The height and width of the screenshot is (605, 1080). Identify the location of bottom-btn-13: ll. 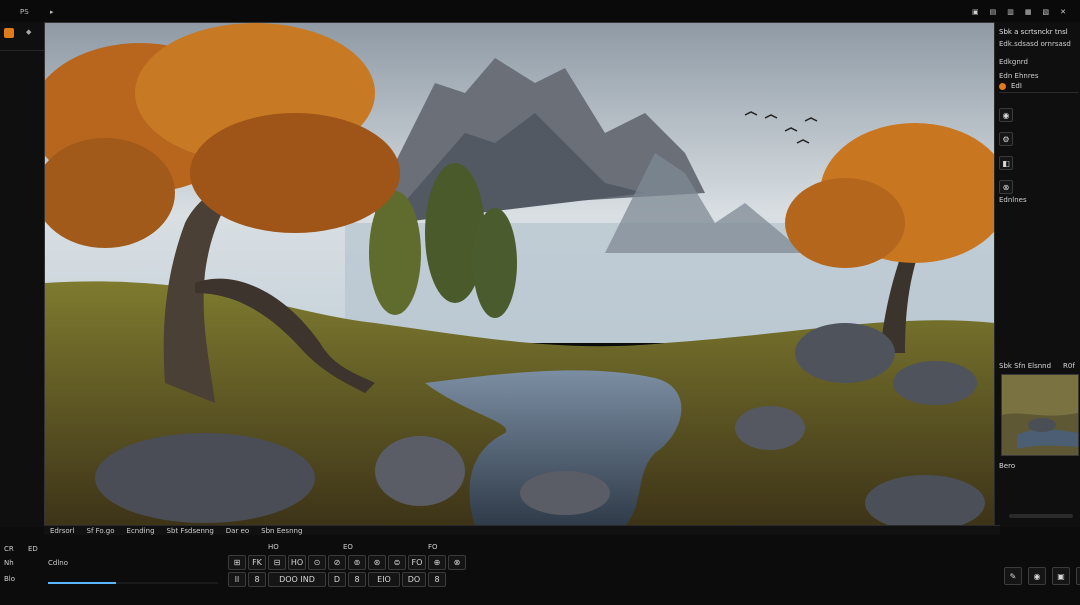
(237, 579).